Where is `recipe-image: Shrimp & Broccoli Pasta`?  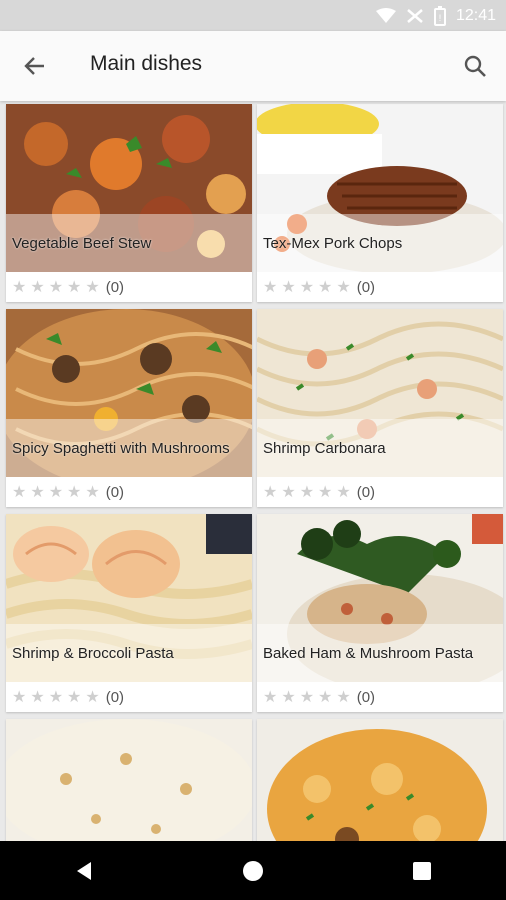 recipe-image: Shrimp & Broccoli Pasta is located at coordinates (129, 598).